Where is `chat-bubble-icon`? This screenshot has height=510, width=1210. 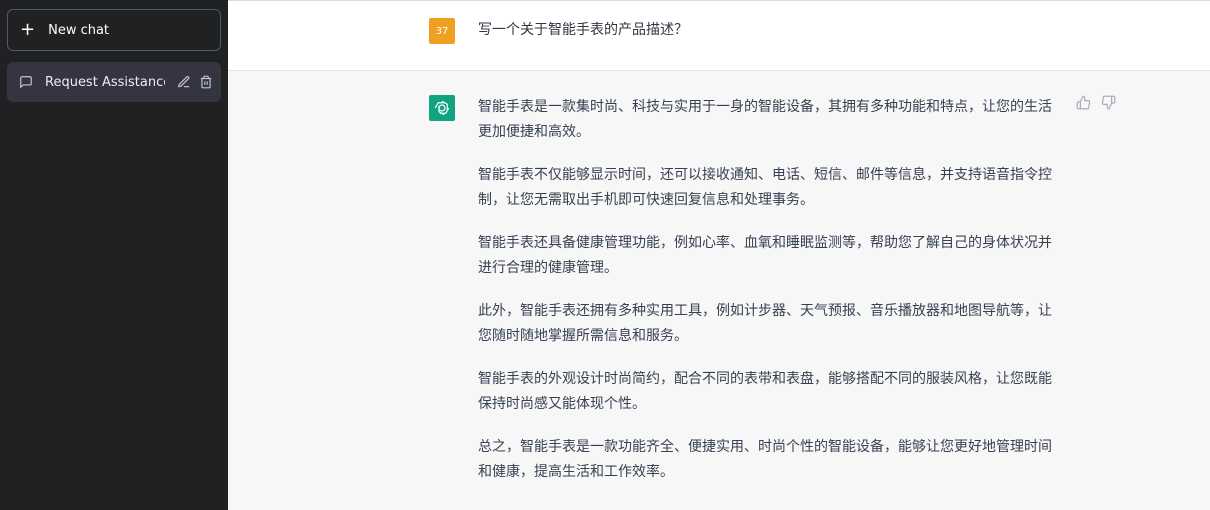 chat-bubble-icon is located at coordinates (26, 82).